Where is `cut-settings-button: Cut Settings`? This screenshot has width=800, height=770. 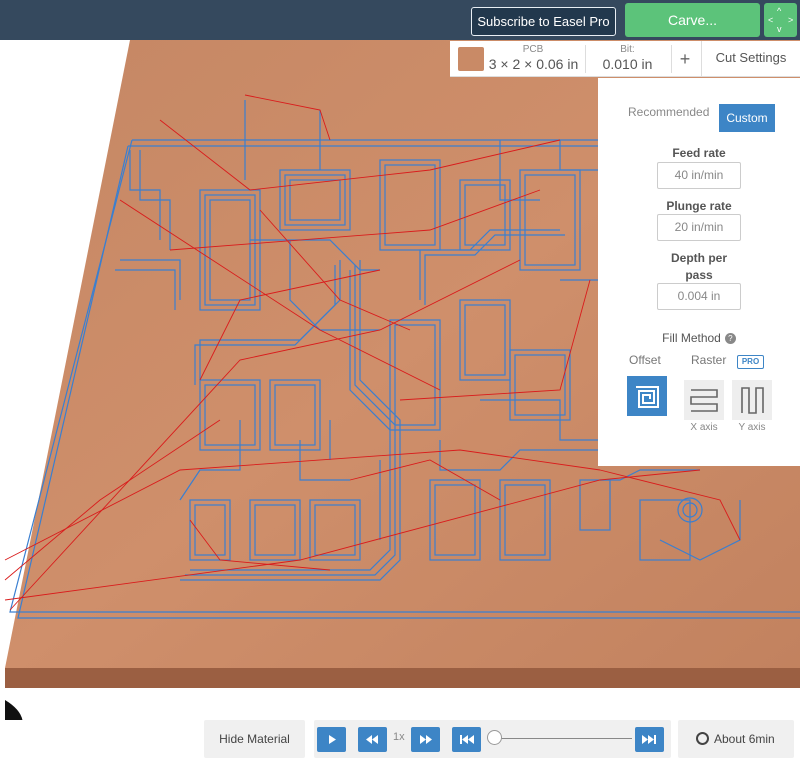 cut-settings-button: Cut Settings is located at coordinates (750, 59).